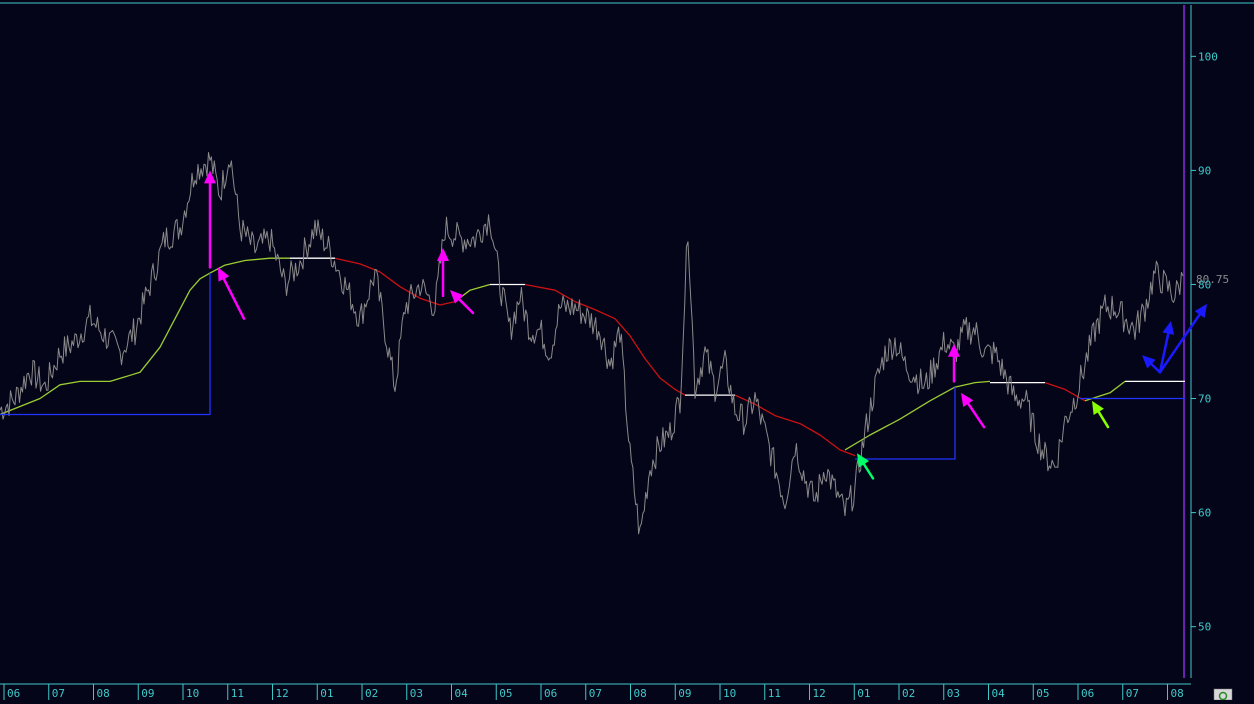 Image resolution: width=1254 pixels, height=704 pixels. Describe the element at coordinates (1204, 627) in the screenshot. I see `y-tick-label: 50` at that location.